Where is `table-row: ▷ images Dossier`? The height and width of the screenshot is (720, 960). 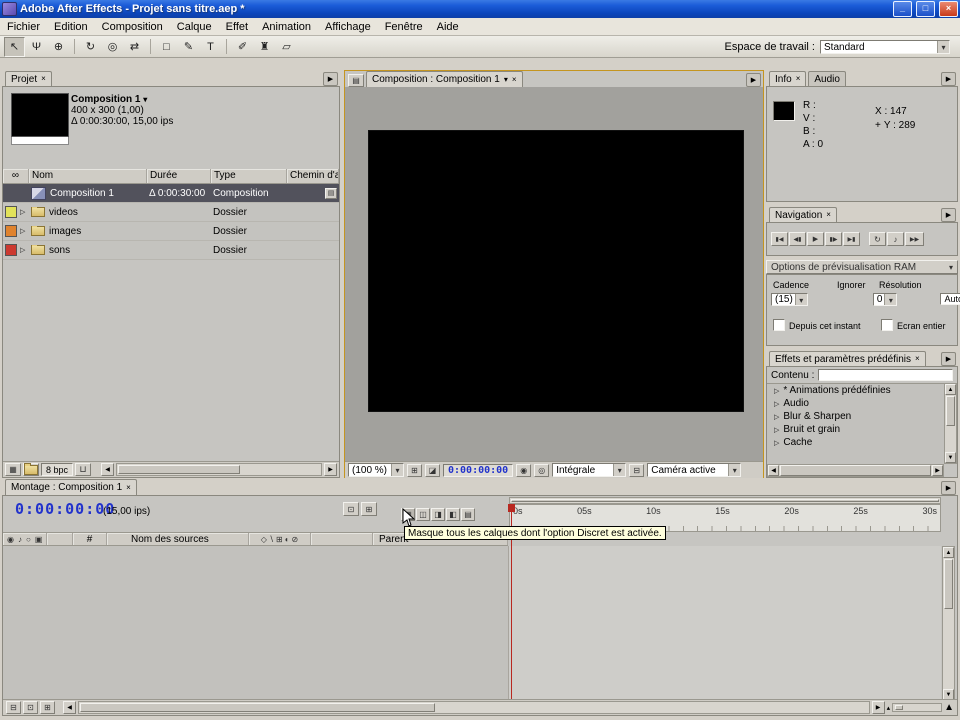 table-row: ▷ images Dossier is located at coordinates (171, 231).